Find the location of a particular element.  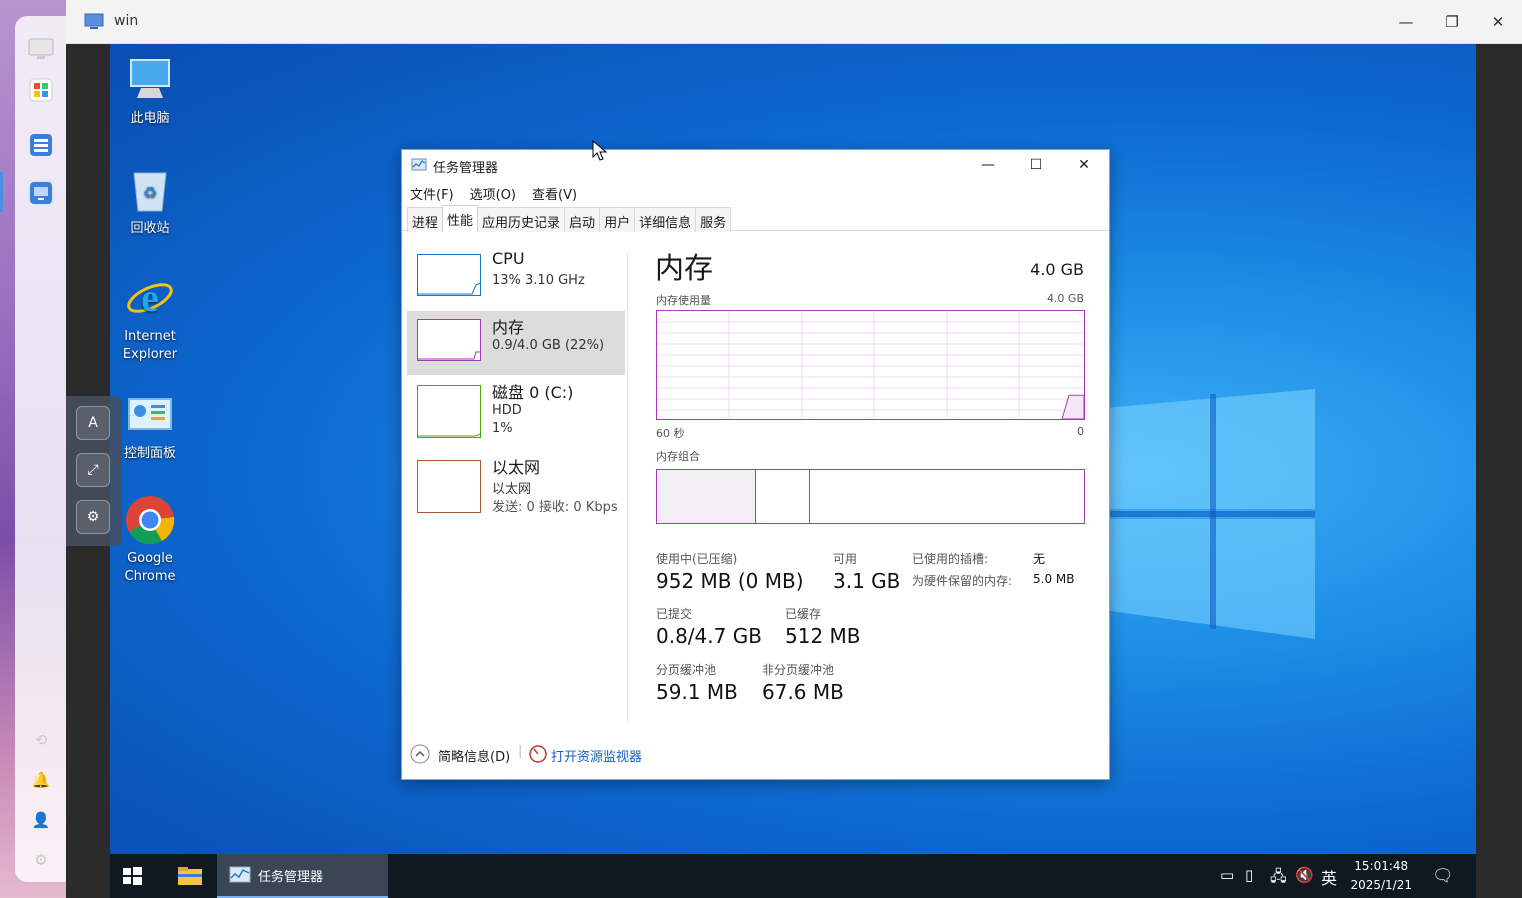

task-manager-titlebar: 任务管理器 — ☐ ✕ is located at coordinates (755, 165).